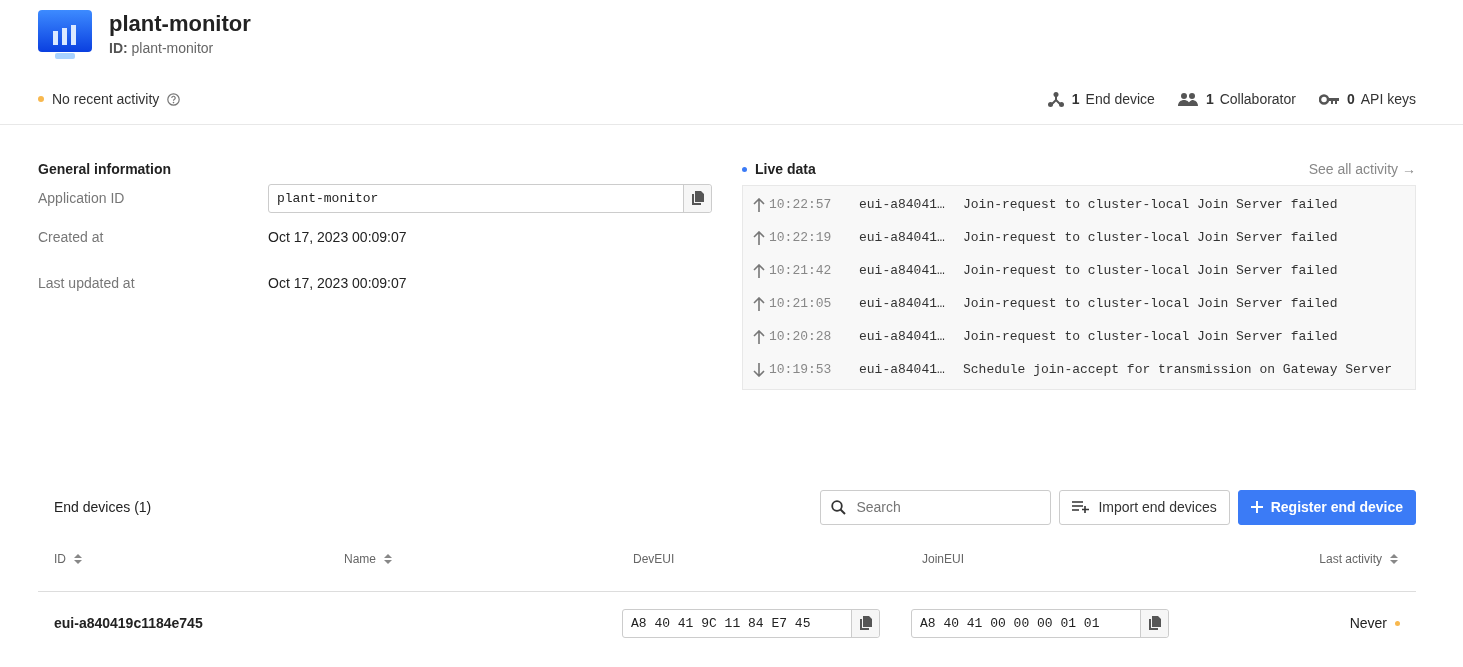 The height and width of the screenshot is (667, 1463). What do you see at coordinates (801, 369) in the screenshot?
I see `event-time: 10:19:53` at bounding box center [801, 369].